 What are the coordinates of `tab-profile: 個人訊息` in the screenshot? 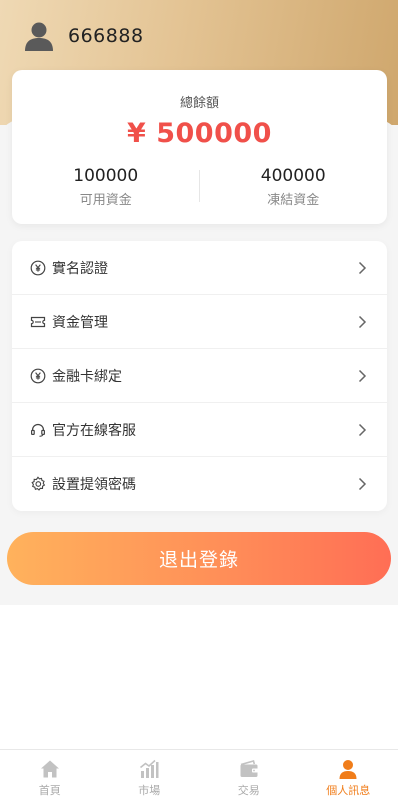 It's located at (348, 775).